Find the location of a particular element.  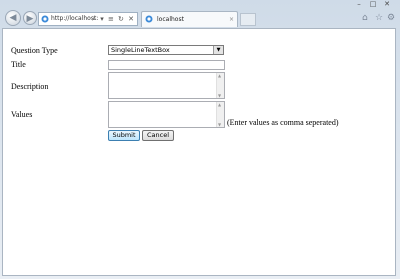

title-input is located at coordinates (166, 65).